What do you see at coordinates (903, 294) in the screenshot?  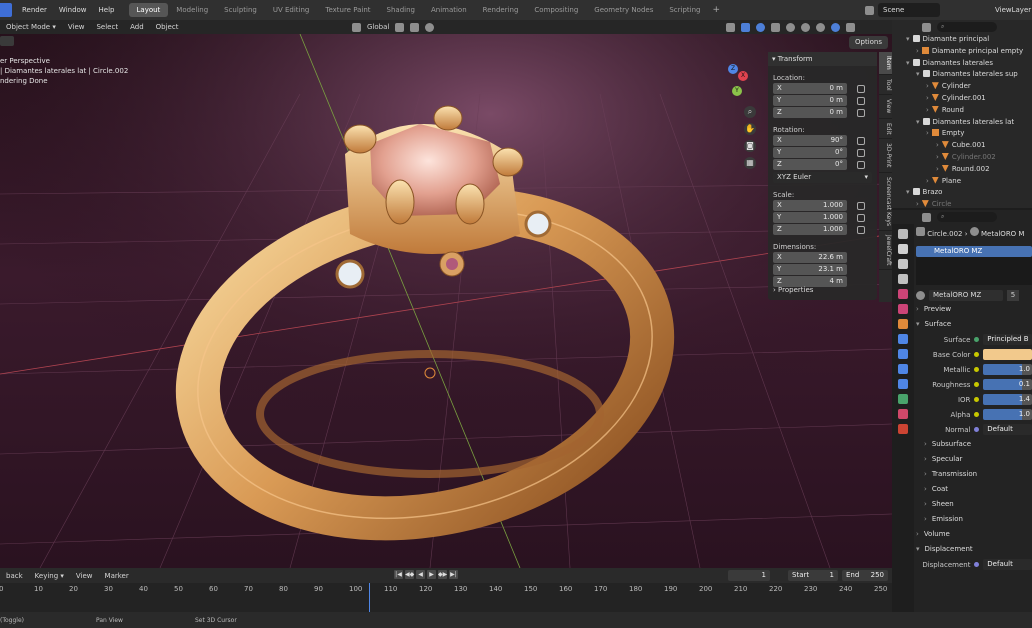 I see `scene-tab-icon` at bounding box center [903, 294].